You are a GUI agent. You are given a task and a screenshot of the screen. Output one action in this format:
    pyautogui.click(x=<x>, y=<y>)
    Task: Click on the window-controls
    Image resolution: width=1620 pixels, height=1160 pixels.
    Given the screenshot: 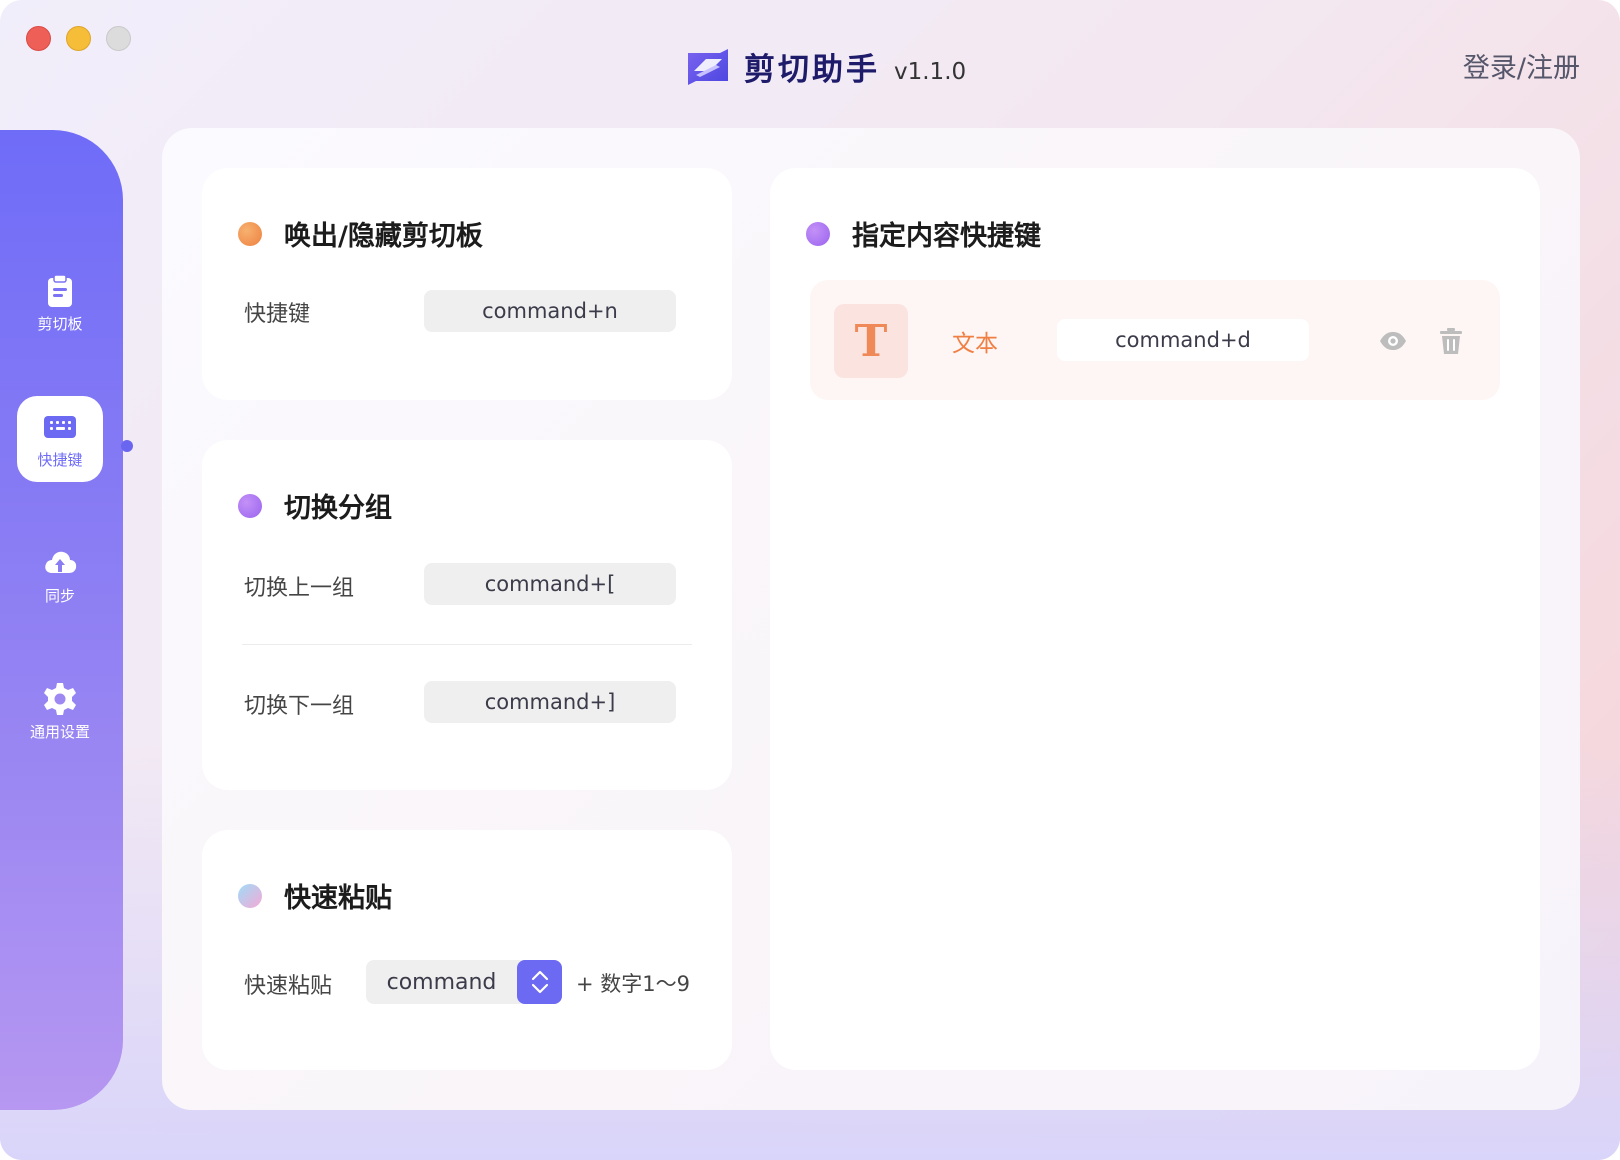 What is the action you would take?
    pyautogui.click(x=78, y=38)
    